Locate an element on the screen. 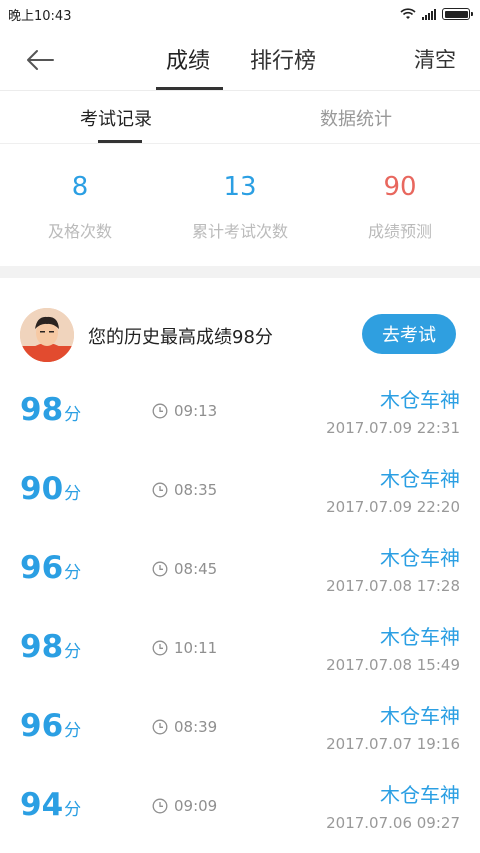 This screenshot has width=480, height=853. wifi-icon is located at coordinates (408, 13).